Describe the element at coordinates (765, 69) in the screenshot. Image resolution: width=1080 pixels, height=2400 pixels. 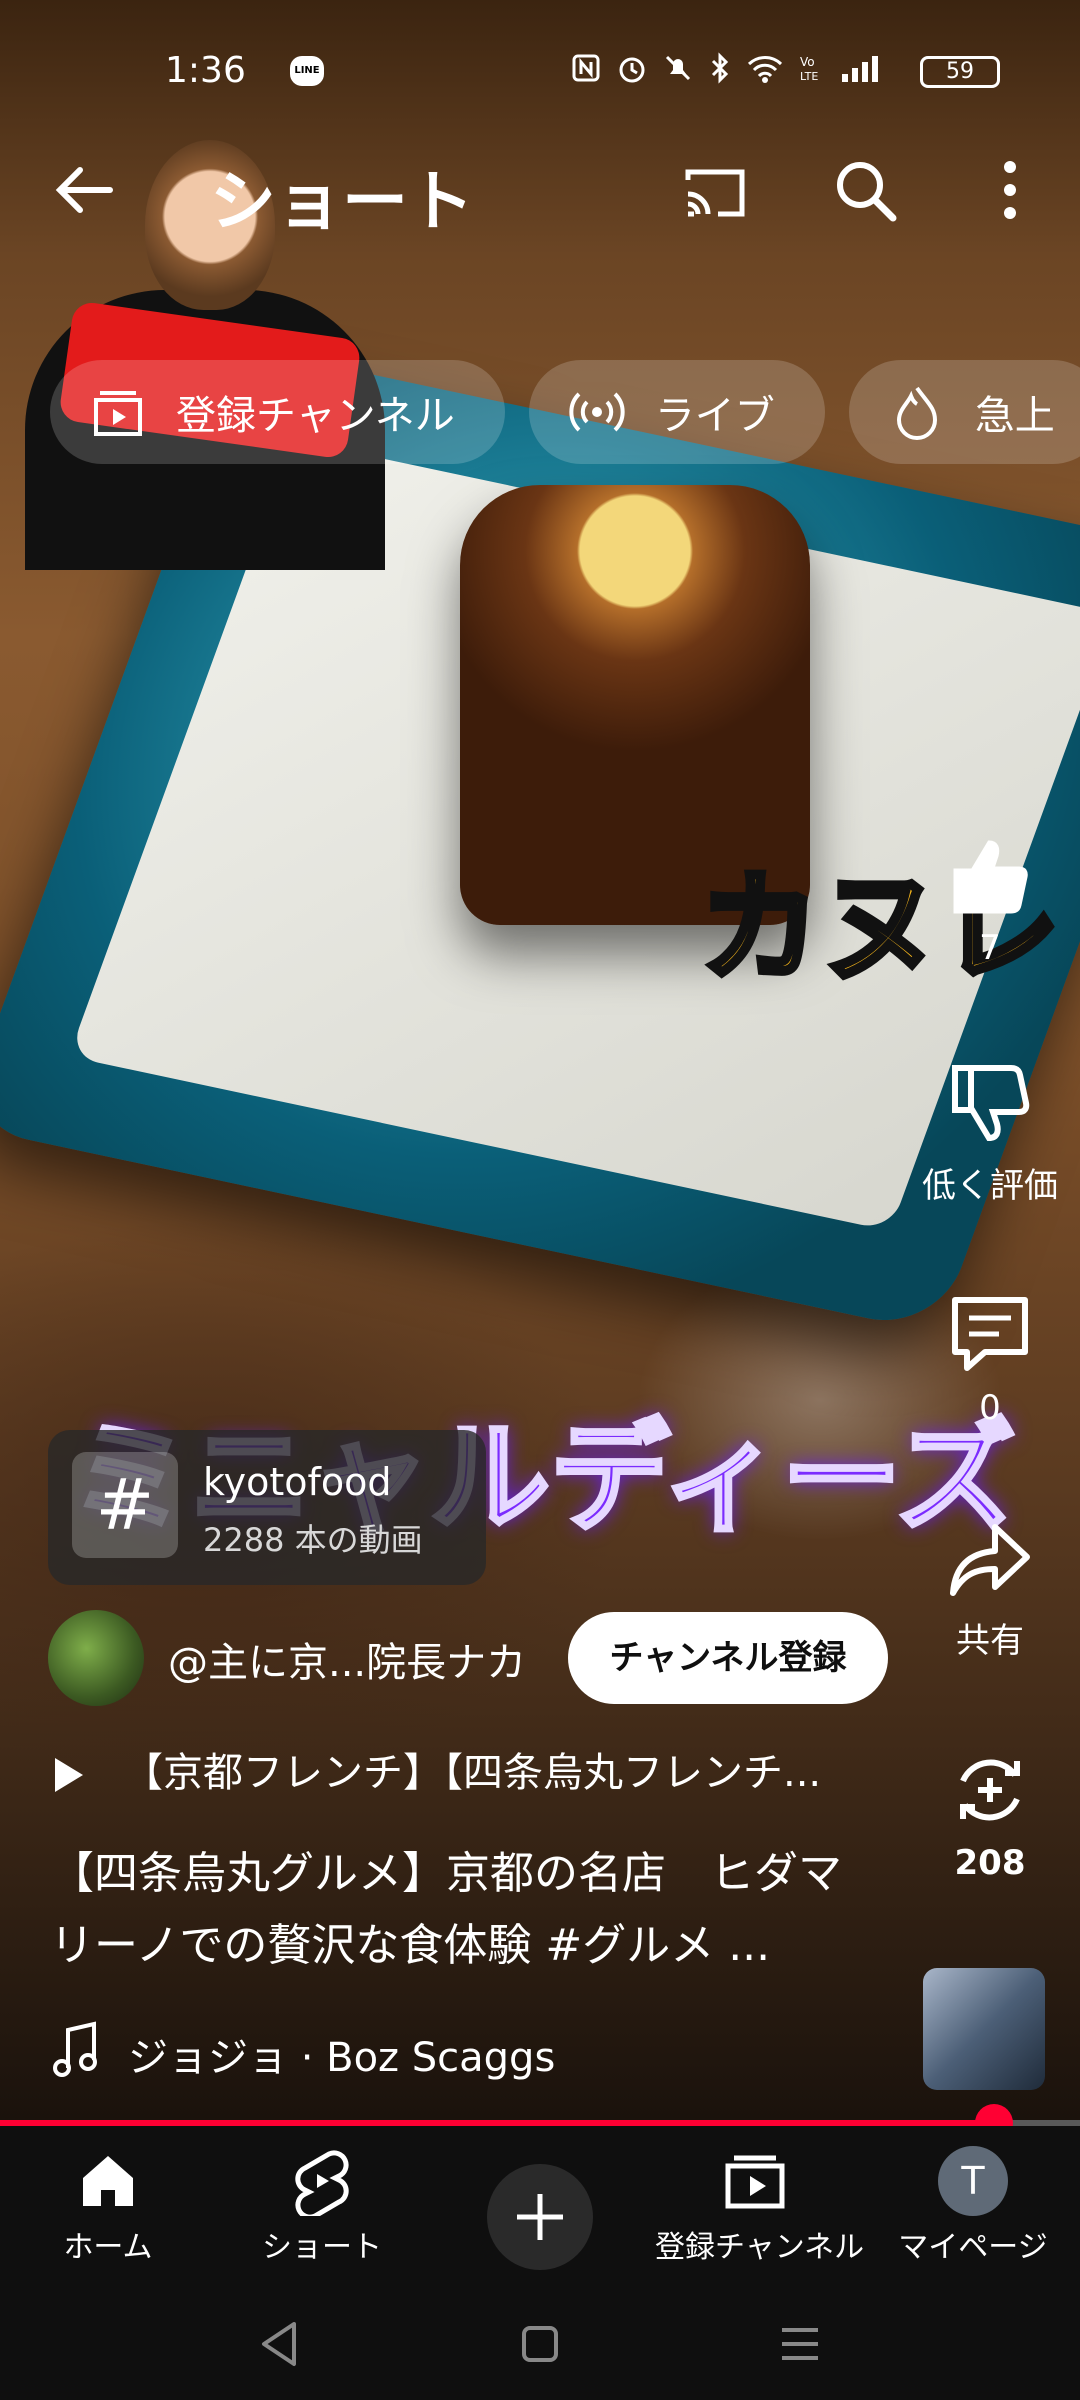
I see `wifi-icon` at that location.